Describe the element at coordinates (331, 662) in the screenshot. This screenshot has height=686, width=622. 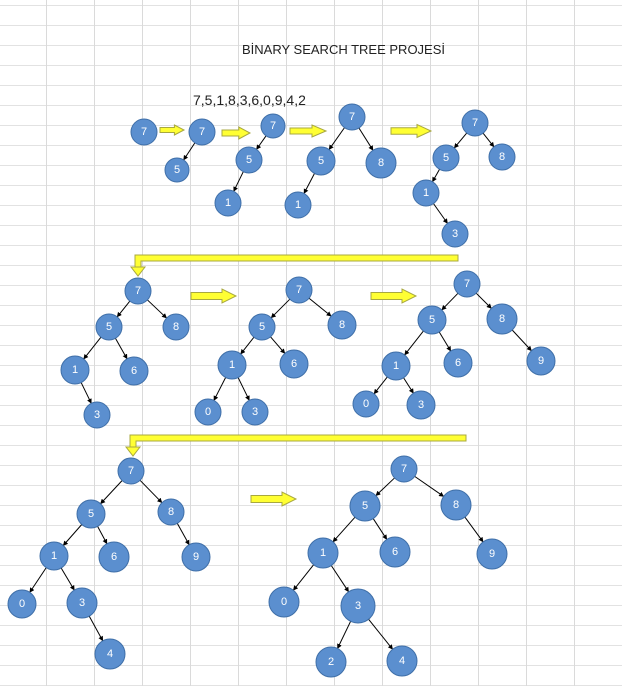
I see `tree-node-label: 2` at that location.